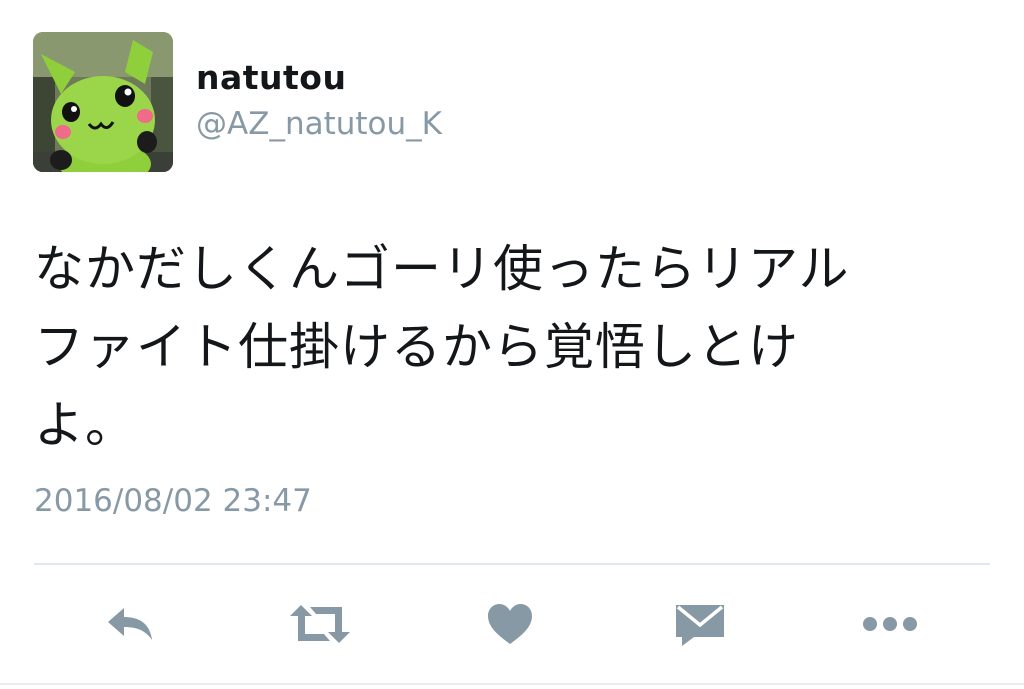 The width and height of the screenshot is (1024, 689). What do you see at coordinates (173, 501) in the screenshot?
I see `tweet-timestamp: 2016/08/02 23:47` at bounding box center [173, 501].